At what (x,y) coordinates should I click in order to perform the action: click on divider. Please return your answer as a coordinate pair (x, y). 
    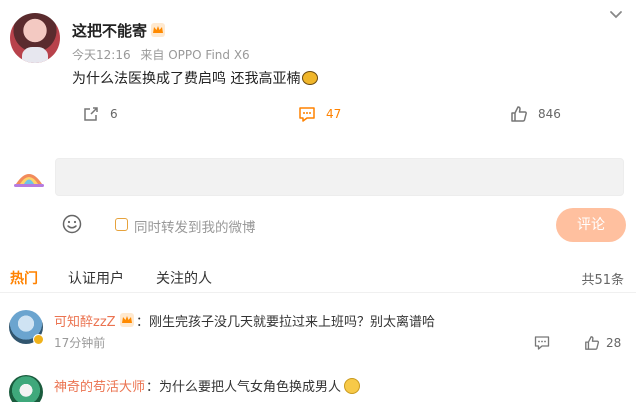
    Looking at the image, I should click on (318, 292).